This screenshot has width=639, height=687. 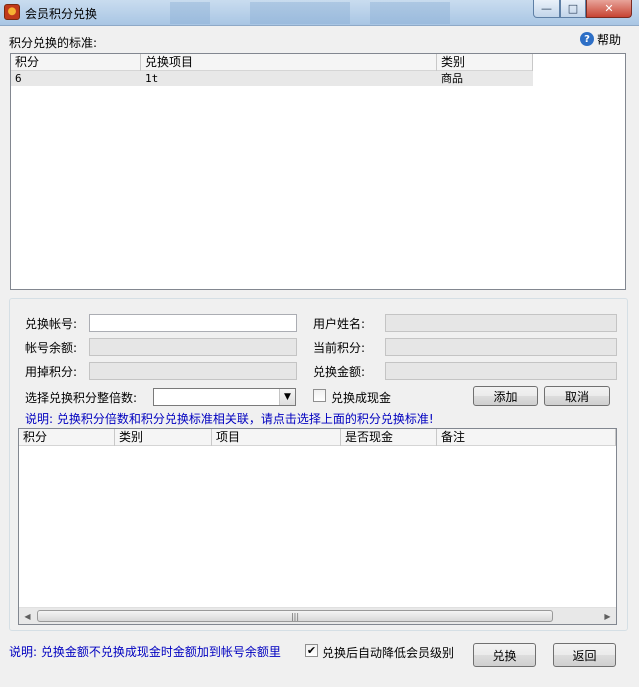 I want to click on balance-field, so click(x=193, y=347).